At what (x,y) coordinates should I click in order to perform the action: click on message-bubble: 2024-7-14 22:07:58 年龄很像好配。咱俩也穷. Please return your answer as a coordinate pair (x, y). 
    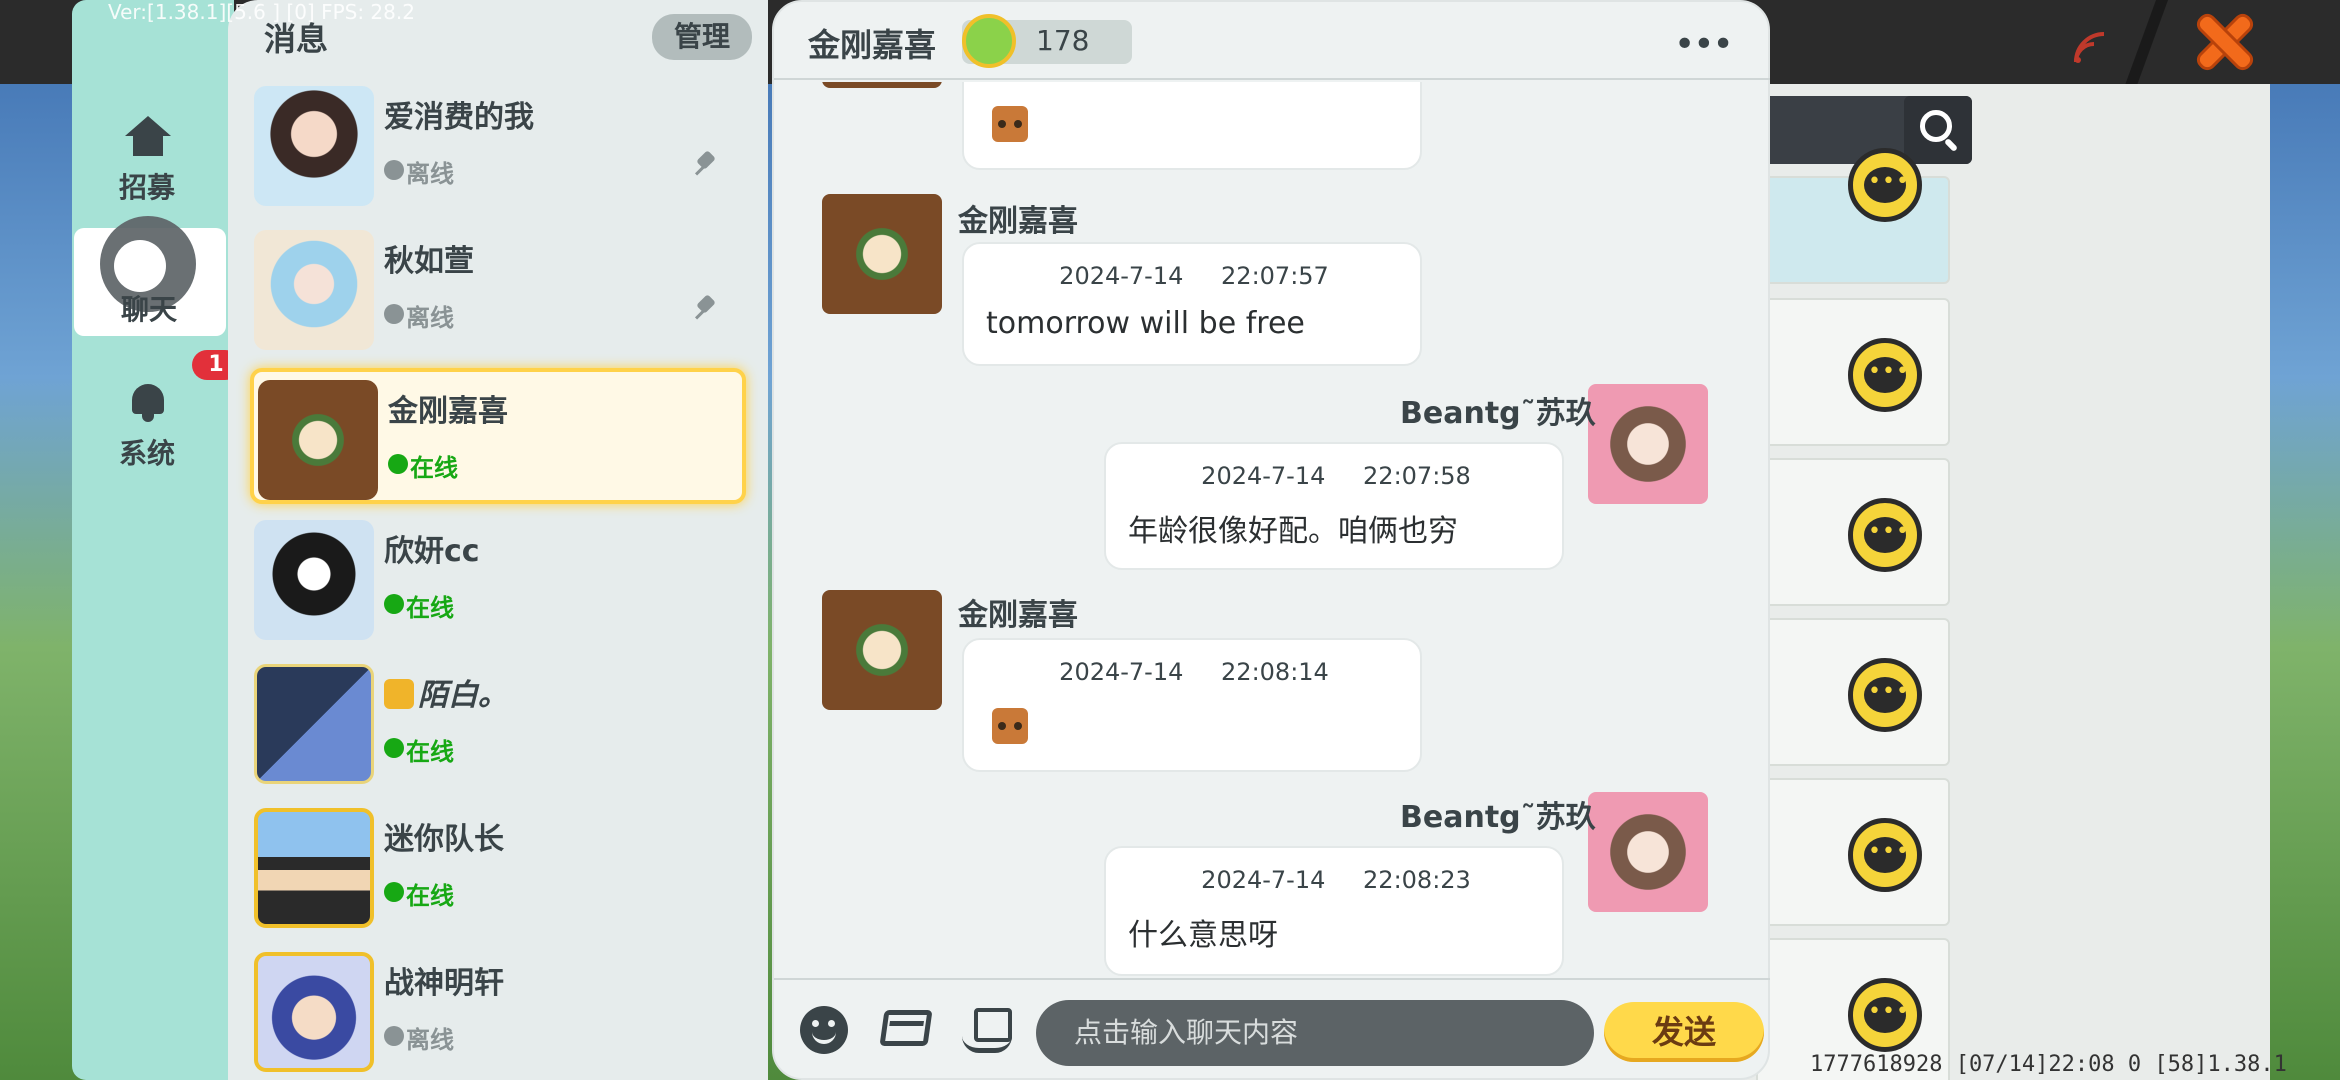
    Looking at the image, I should click on (1334, 506).